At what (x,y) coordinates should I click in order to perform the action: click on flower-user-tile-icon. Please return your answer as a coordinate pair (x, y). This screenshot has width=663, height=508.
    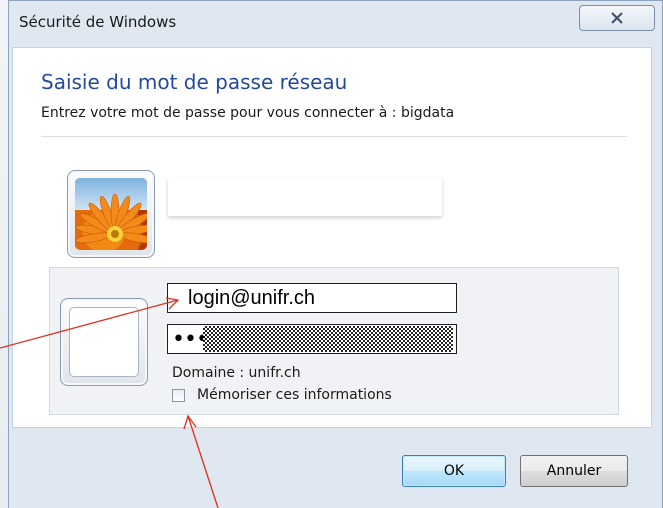
    Looking at the image, I should click on (111, 214).